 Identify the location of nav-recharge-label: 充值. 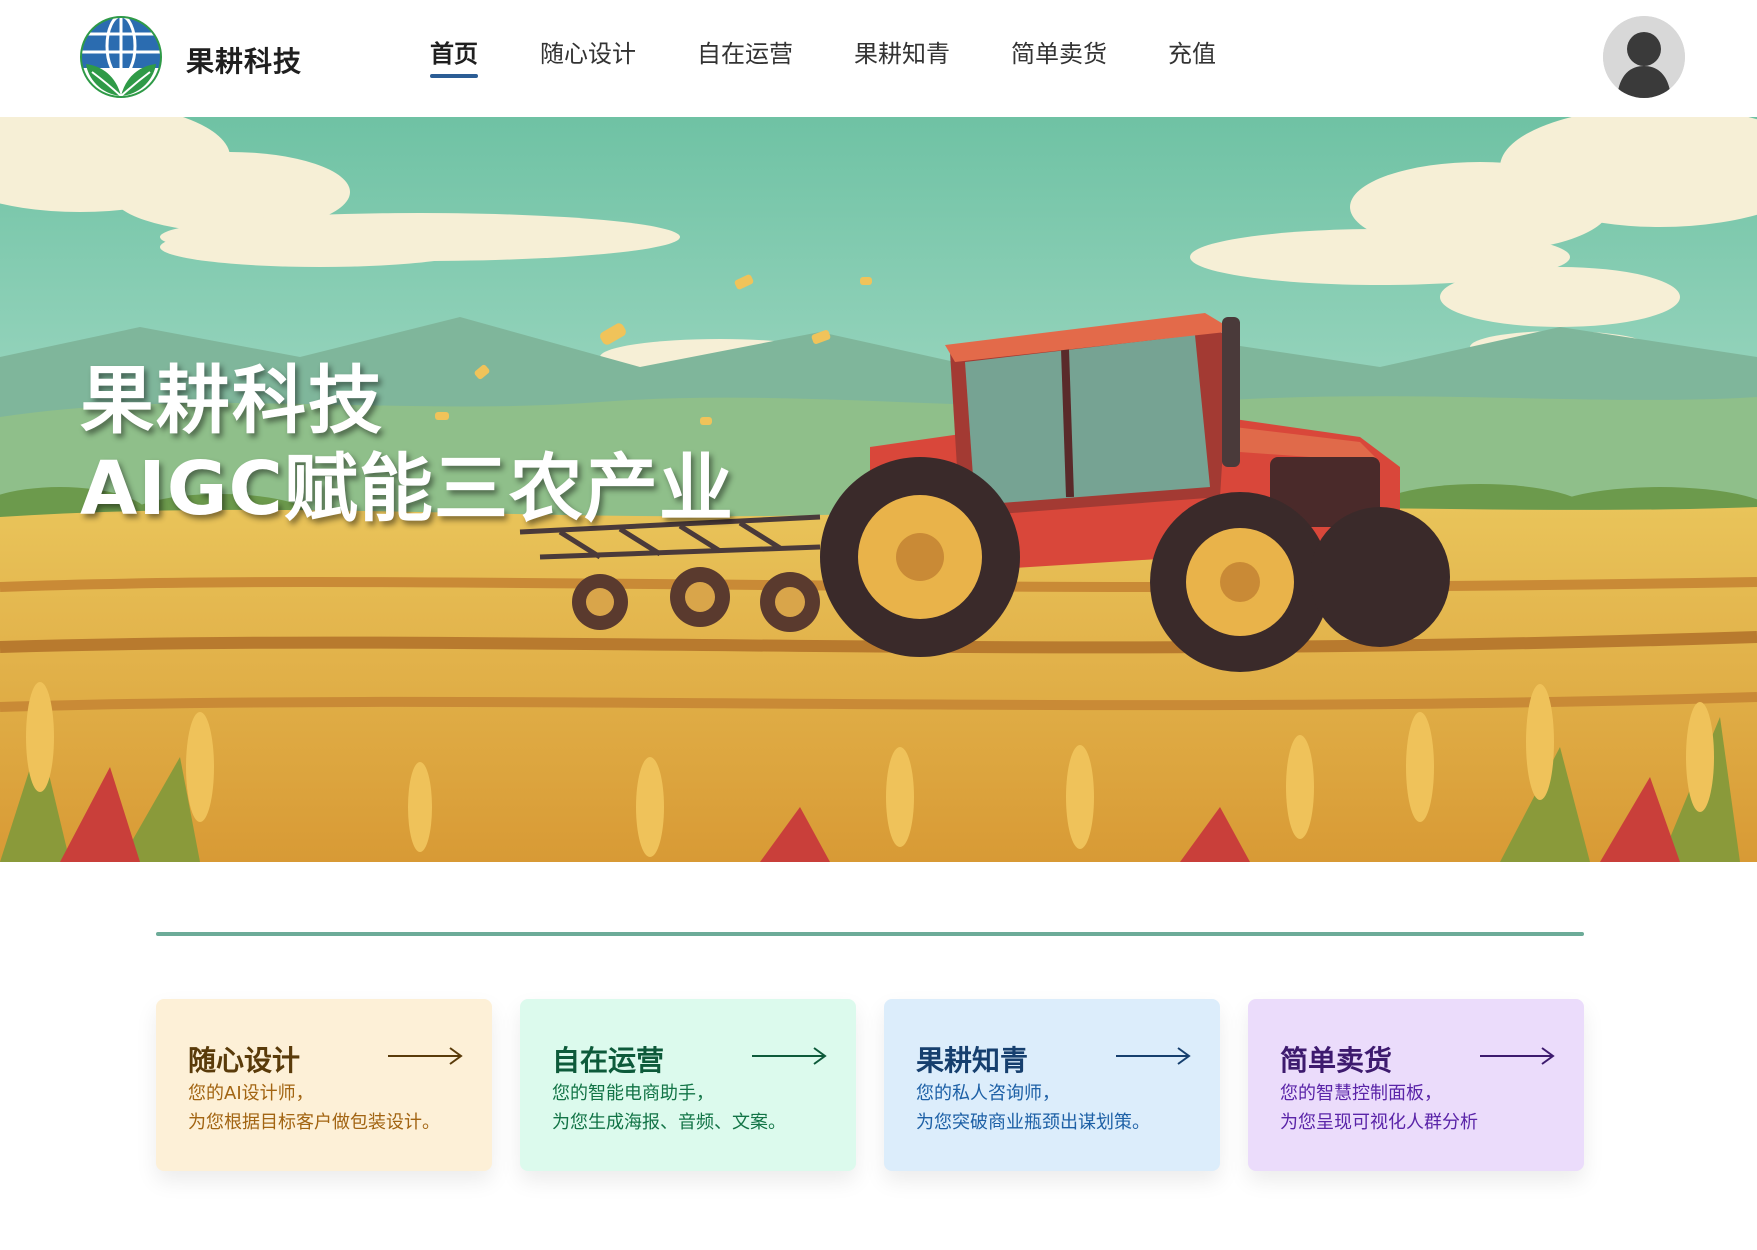
(1192, 54).